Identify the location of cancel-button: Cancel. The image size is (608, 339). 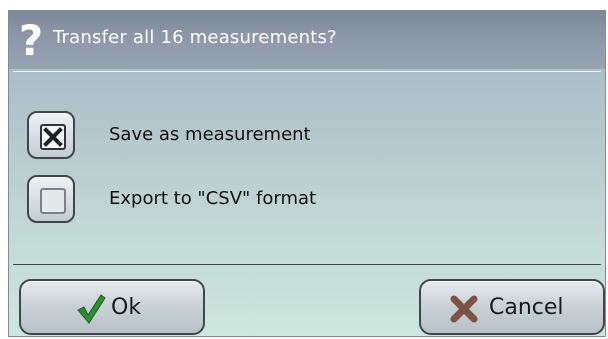
(512, 307).